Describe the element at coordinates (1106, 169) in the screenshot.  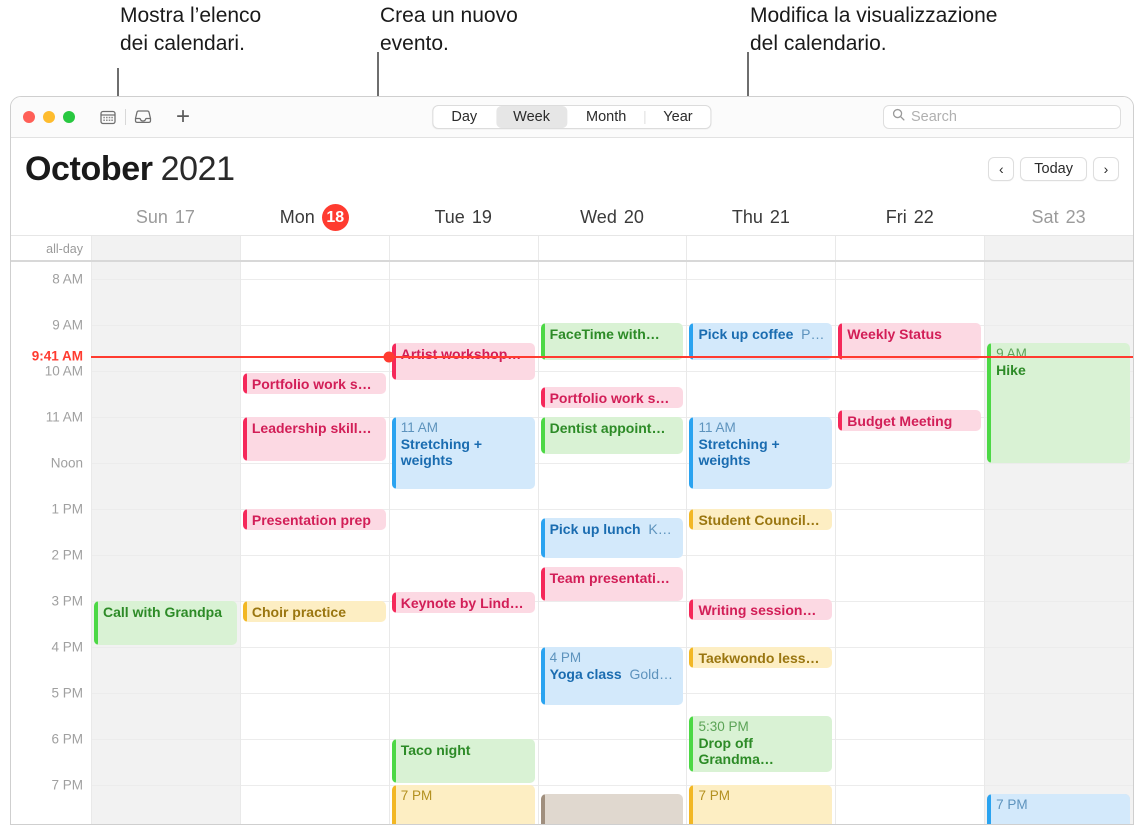
I see `next-week-button: ›` at that location.